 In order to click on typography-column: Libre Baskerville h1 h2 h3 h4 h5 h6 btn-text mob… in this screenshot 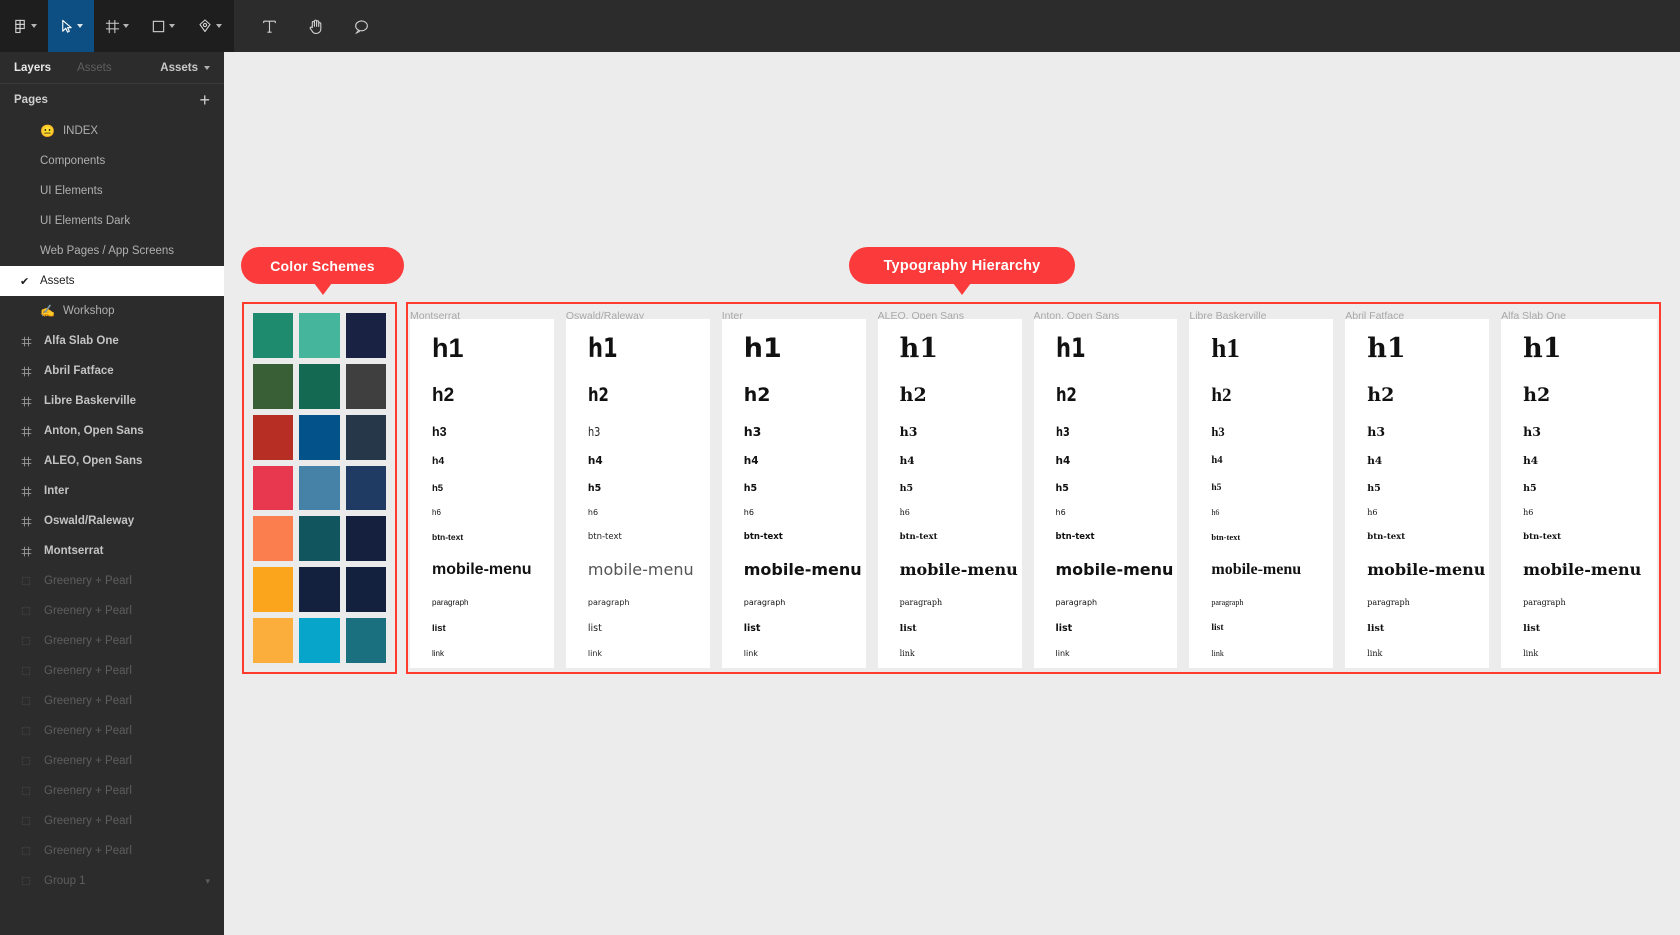, I will do `click(1267, 488)`.